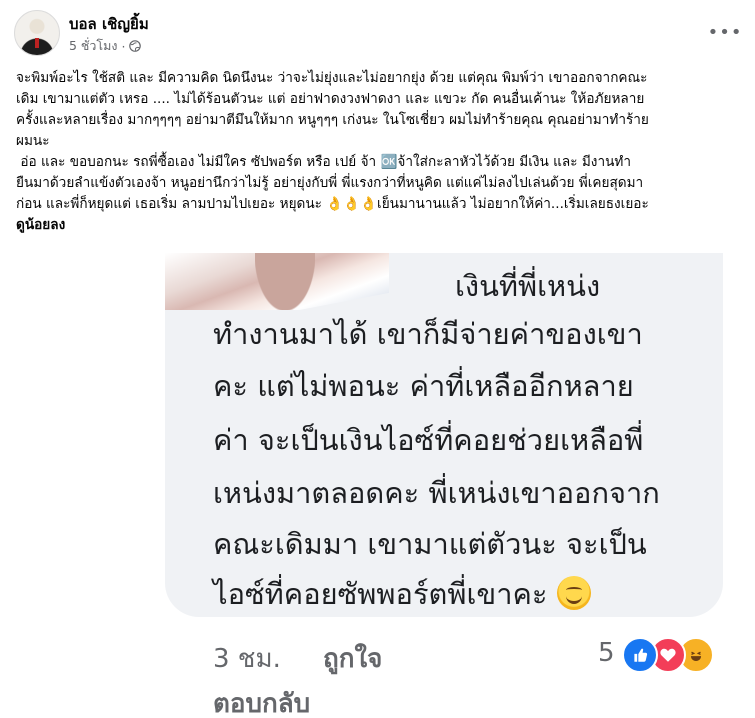  What do you see at coordinates (37, 33) in the screenshot?
I see `author-avatar` at bounding box center [37, 33].